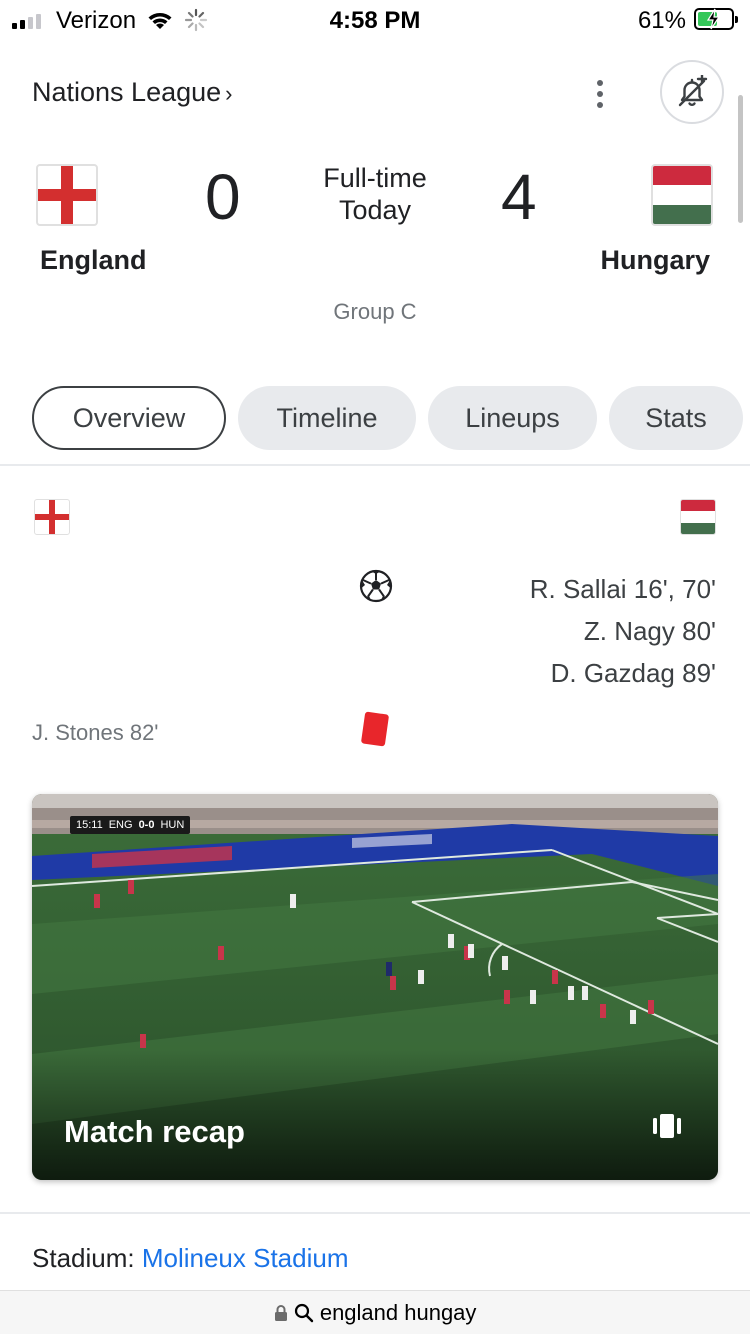  I want to click on scrollbar, so click(740, 159).